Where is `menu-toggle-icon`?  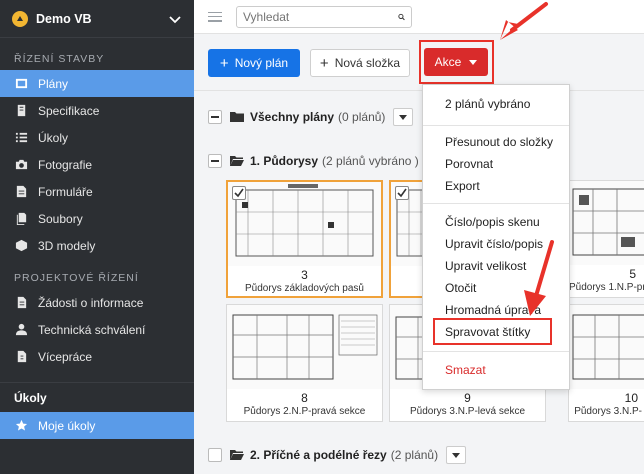 menu-toggle-icon is located at coordinates (215, 16).